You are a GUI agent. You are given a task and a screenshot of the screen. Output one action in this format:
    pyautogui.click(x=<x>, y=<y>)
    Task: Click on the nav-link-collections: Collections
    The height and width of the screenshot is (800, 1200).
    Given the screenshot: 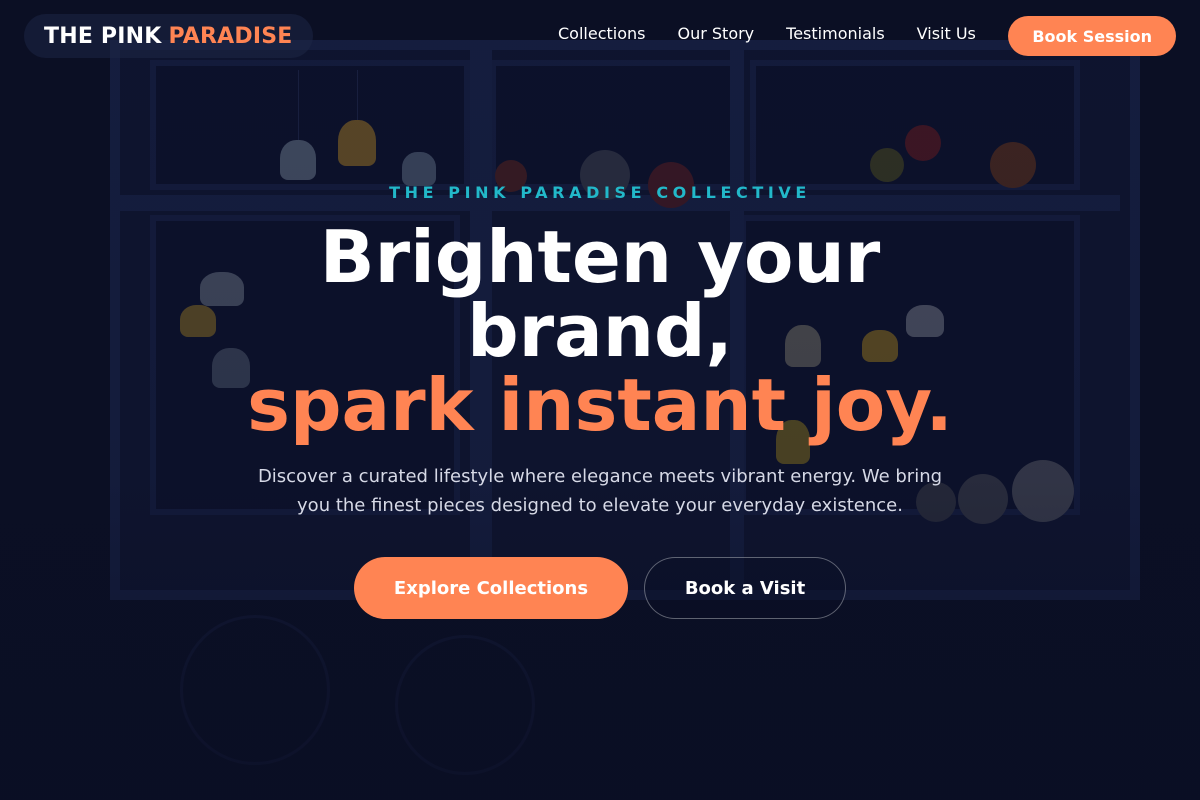 What is the action you would take?
    pyautogui.click(x=601, y=33)
    